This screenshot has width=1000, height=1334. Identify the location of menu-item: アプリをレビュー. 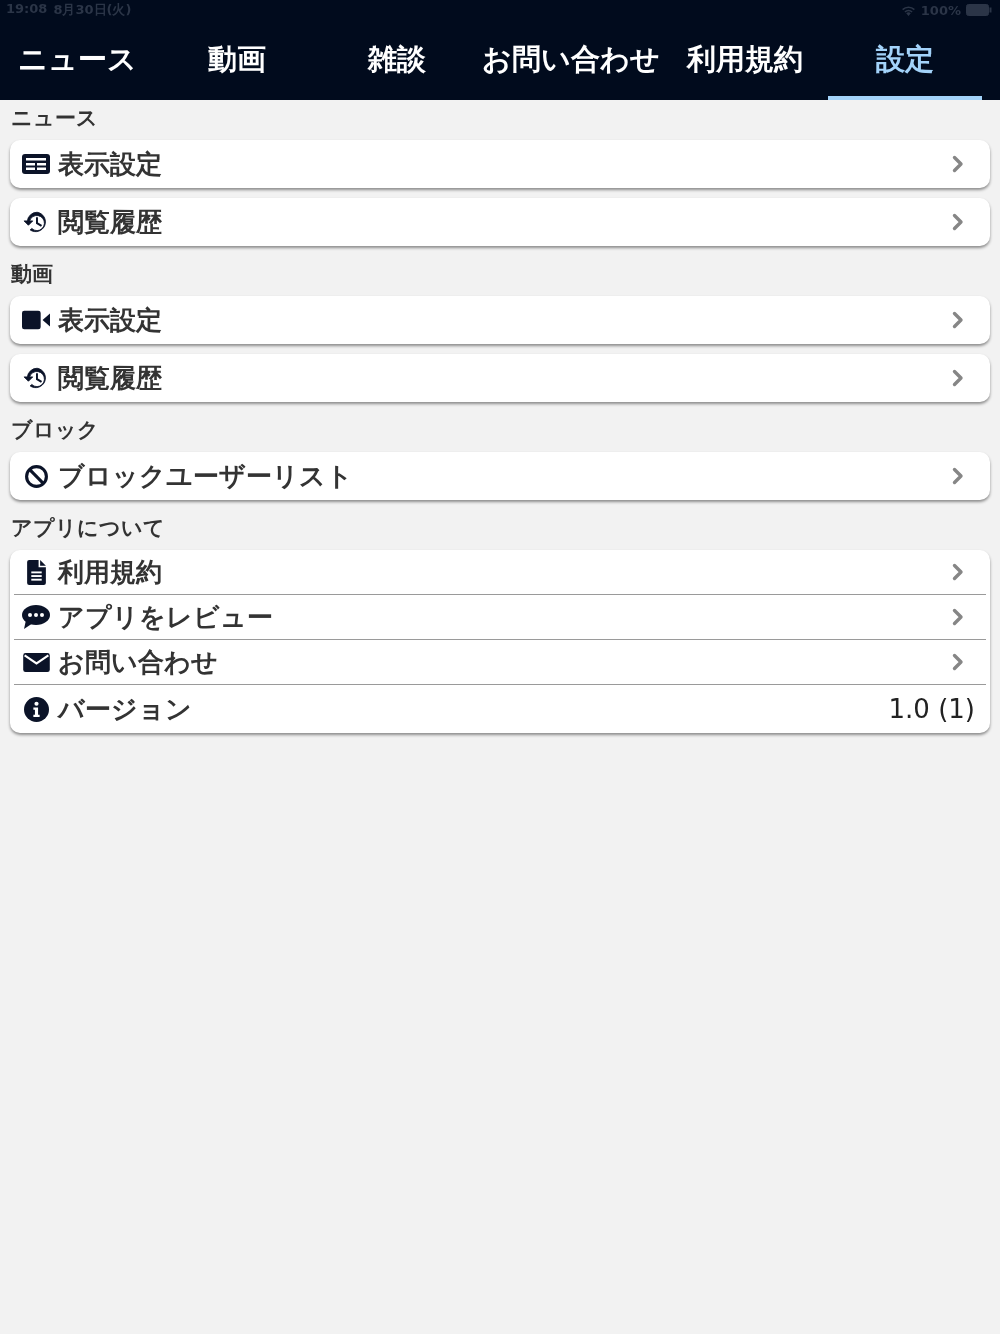
(500, 617).